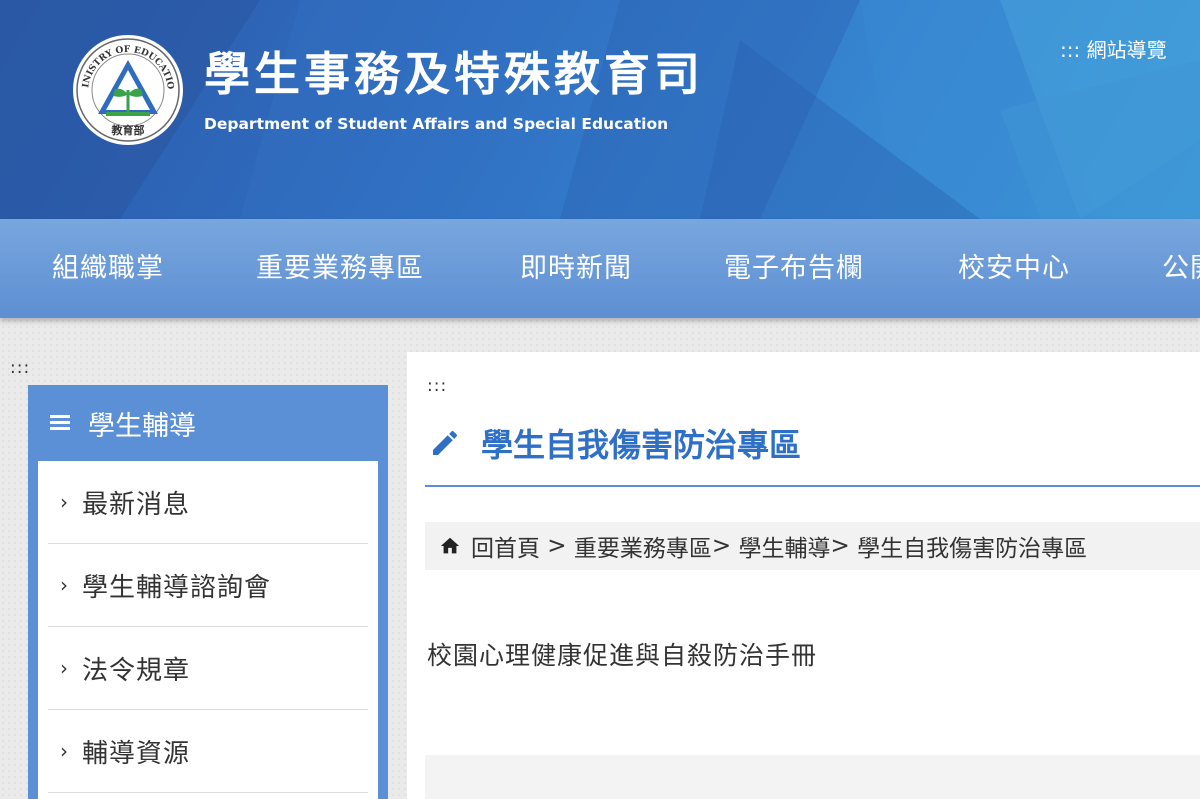 This screenshot has height=799, width=1200. Describe the element at coordinates (20, 368) in the screenshot. I see `accesskey-left: :::` at that location.